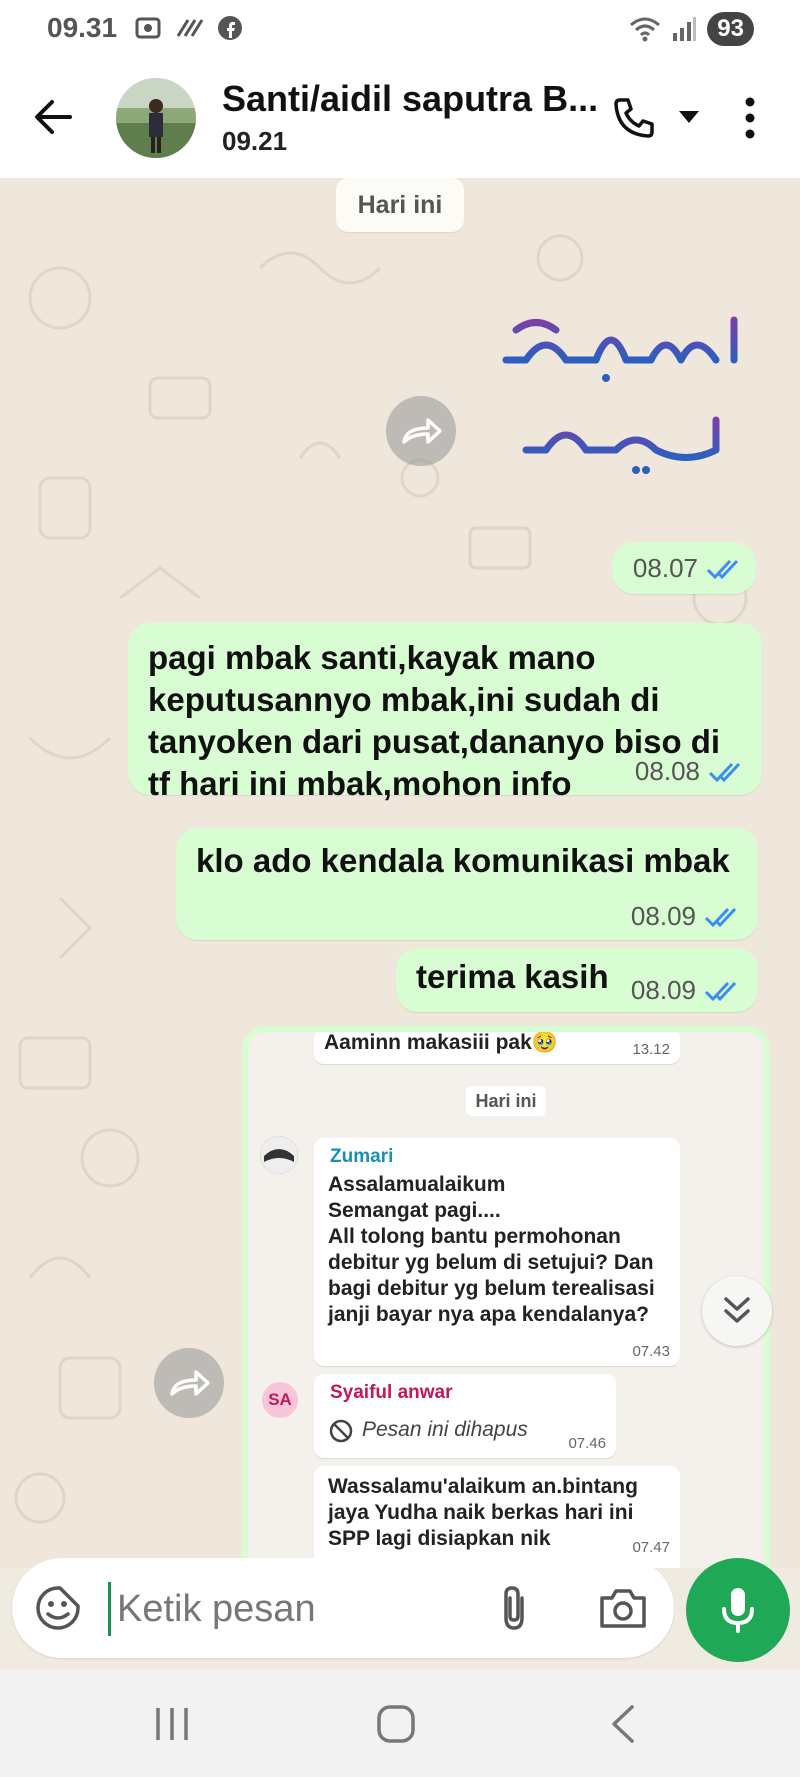 The height and width of the screenshot is (1777, 800). I want to click on inner-message: Syaiful anwar Pesan ini dihapus 07.46, so click(465, 1416).